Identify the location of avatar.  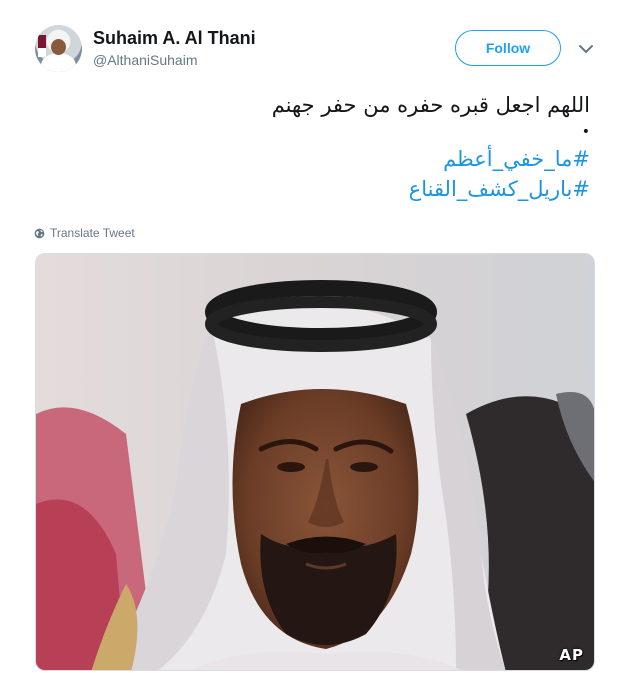
(58, 48).